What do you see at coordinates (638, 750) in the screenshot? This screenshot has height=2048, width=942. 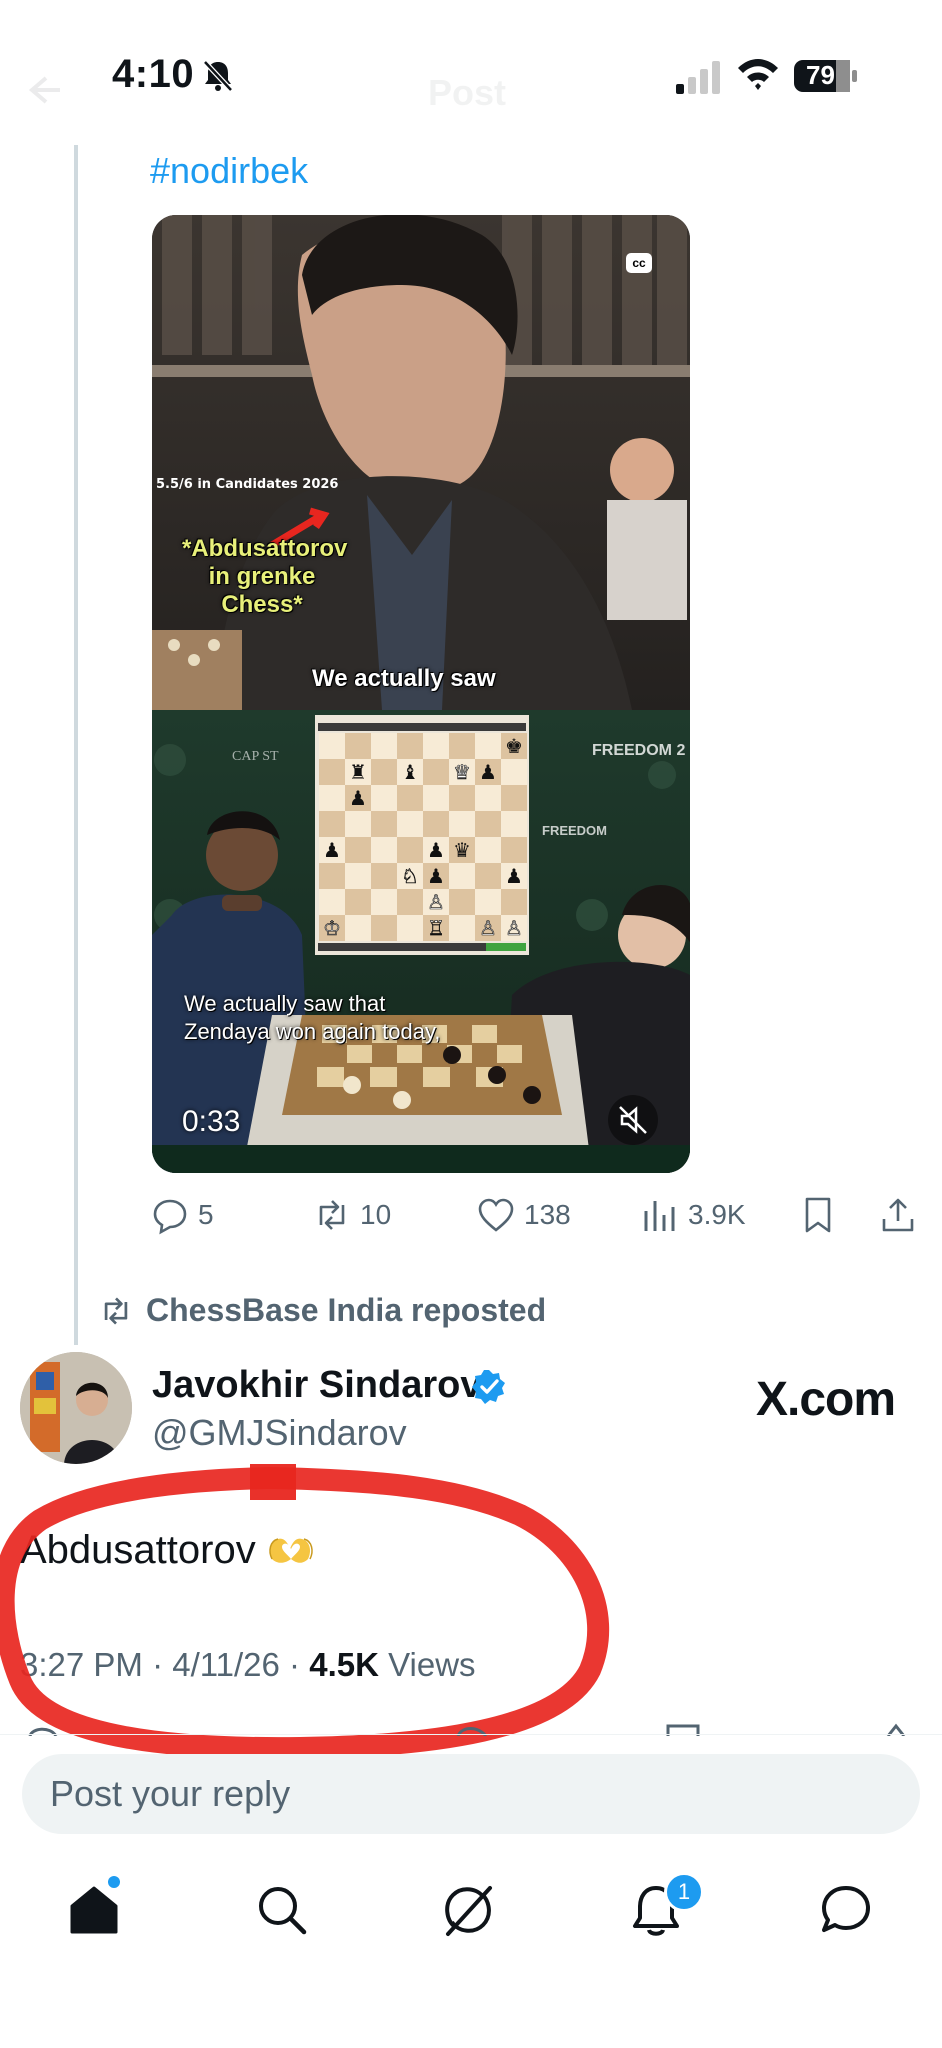 I see `svg-text: FREEDOM 2` at bounding box center [638, 750].